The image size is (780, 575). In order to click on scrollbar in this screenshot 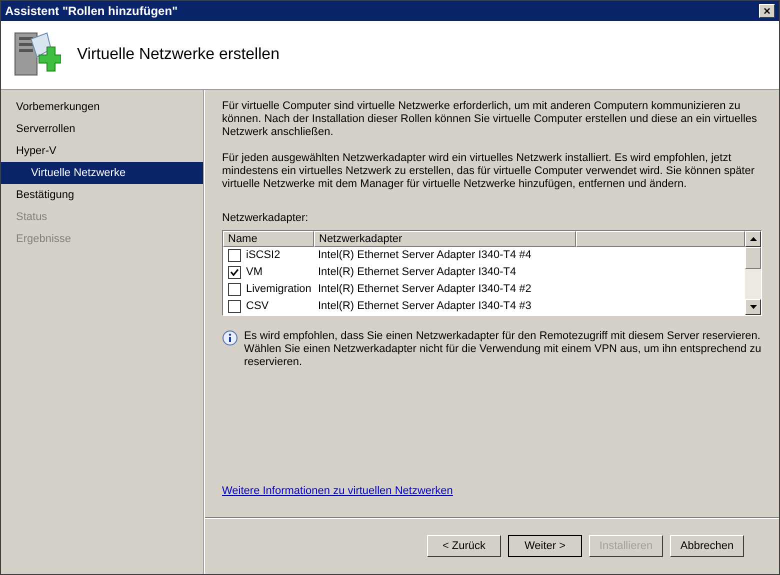, I will do `click(753, 272)`.